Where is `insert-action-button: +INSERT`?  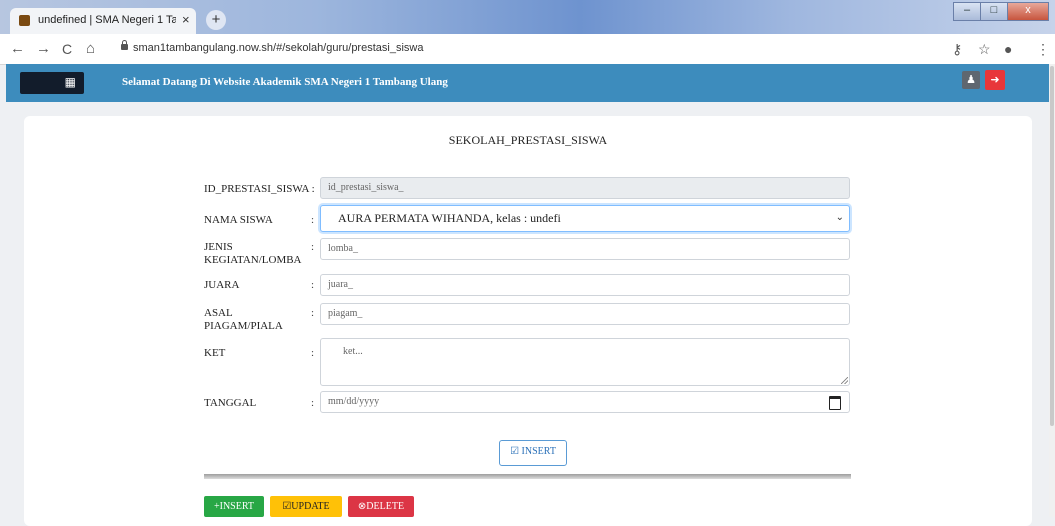
insert-action-button: +INSERT is located at coordinates (234, 506).